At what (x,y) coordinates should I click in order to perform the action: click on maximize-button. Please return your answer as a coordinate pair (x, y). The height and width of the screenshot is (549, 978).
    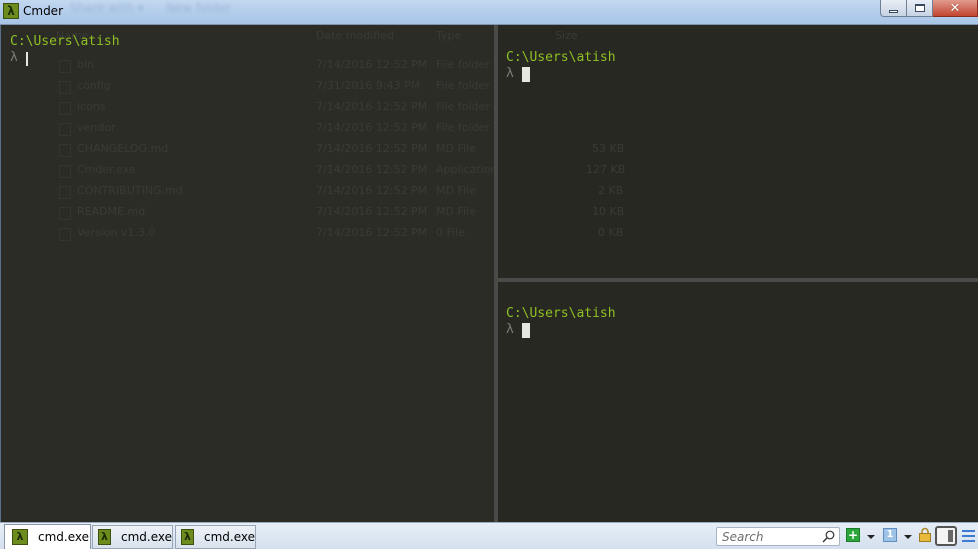
    Looking at the image, I should click on (920, 8).